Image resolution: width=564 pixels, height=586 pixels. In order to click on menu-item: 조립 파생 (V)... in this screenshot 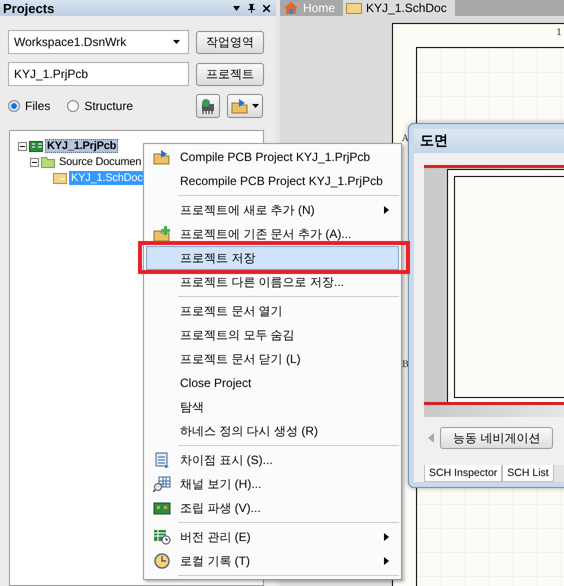, I will do `click(272, 508)`.